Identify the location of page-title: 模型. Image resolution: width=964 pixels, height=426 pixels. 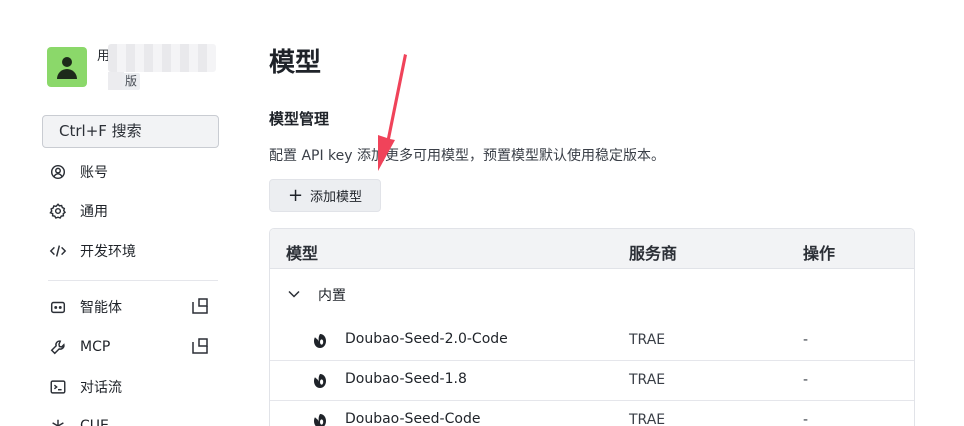
(295, 63).